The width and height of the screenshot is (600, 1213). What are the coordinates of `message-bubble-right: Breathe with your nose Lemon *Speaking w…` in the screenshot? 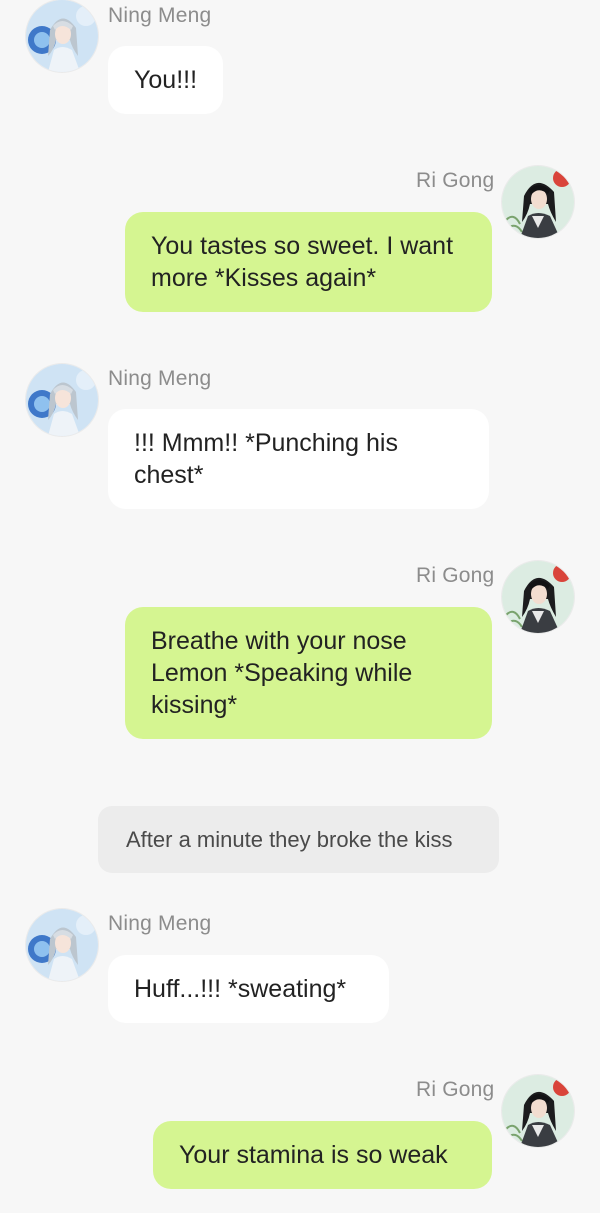 It's located at (308, 673).